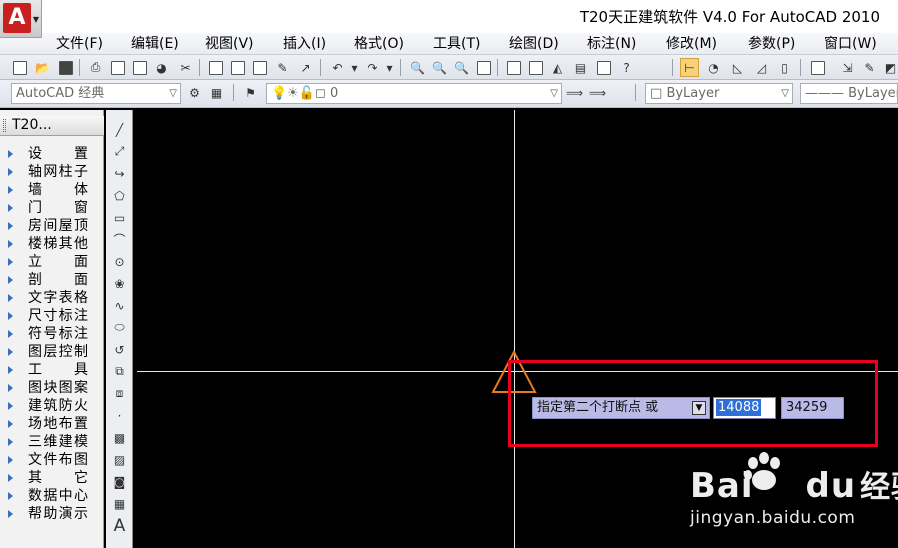 This screenshot has width=898, height=548. I want to click on linetype-select: ——— ByLayer, so click(849, 93).